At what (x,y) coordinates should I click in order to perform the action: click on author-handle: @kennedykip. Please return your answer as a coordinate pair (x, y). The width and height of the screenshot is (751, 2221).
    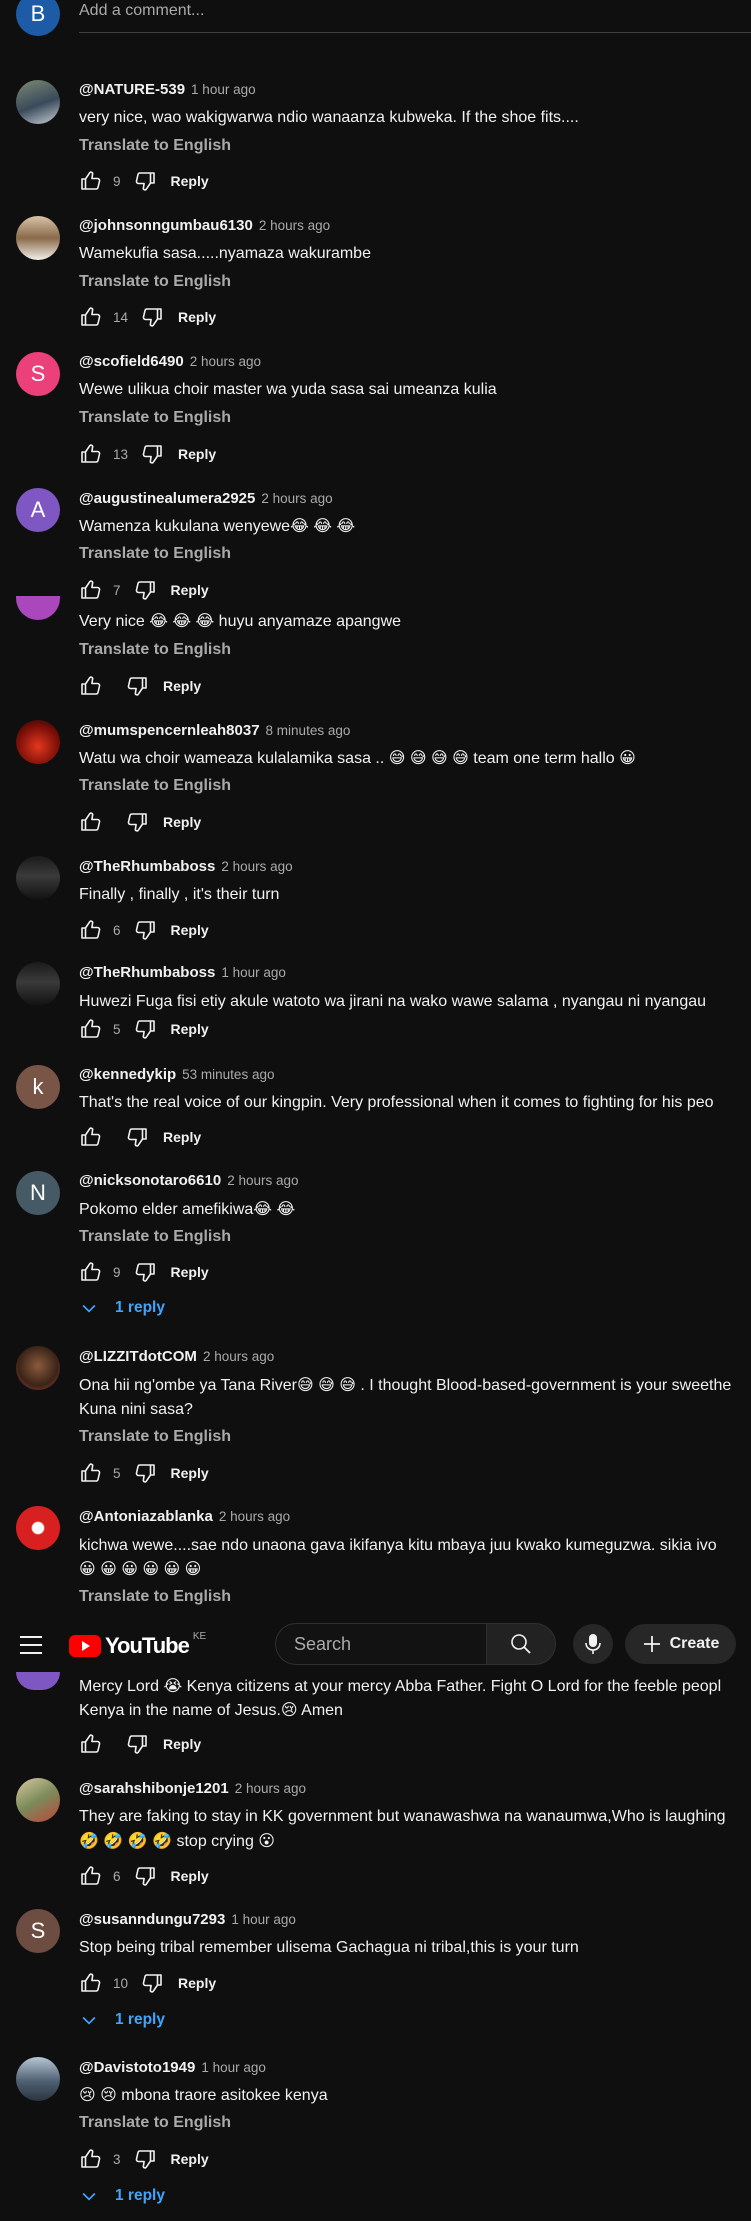
    Looking at the image, I should click on (127, 1074).